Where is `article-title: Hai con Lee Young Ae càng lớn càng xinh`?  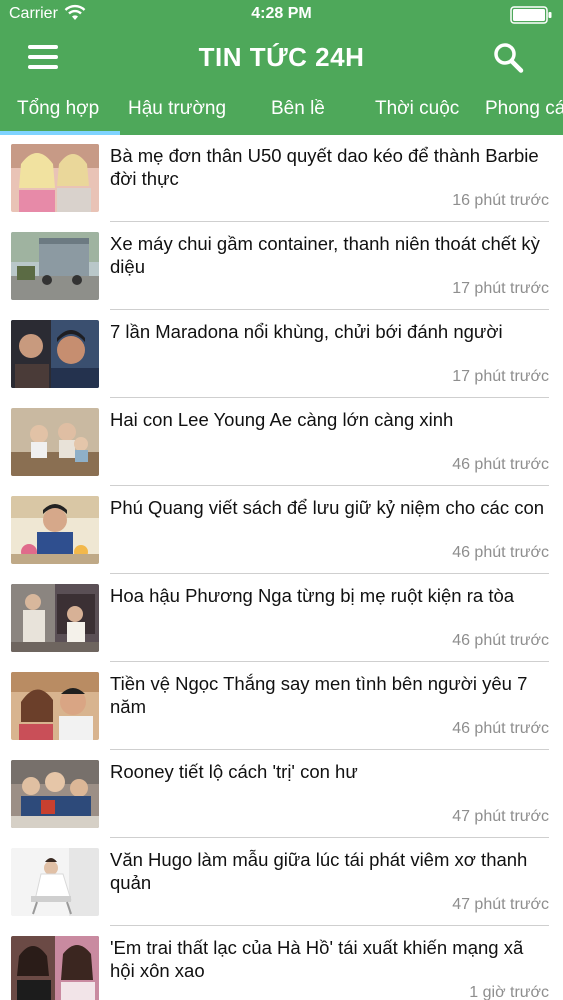
article-title: Hai con Lee Young Ae càng lớn càng xinh is located at coordinates (282, 419).